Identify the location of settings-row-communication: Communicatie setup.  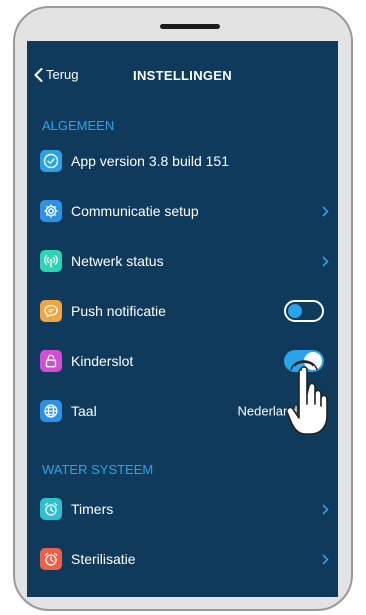
(182, 211).